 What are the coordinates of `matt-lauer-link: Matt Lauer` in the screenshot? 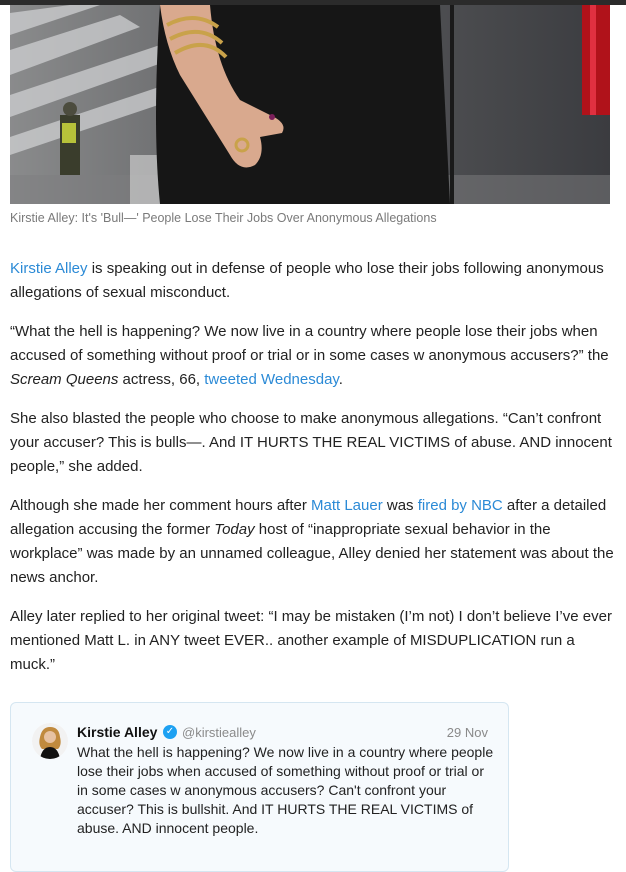 It's located at (347, 505).